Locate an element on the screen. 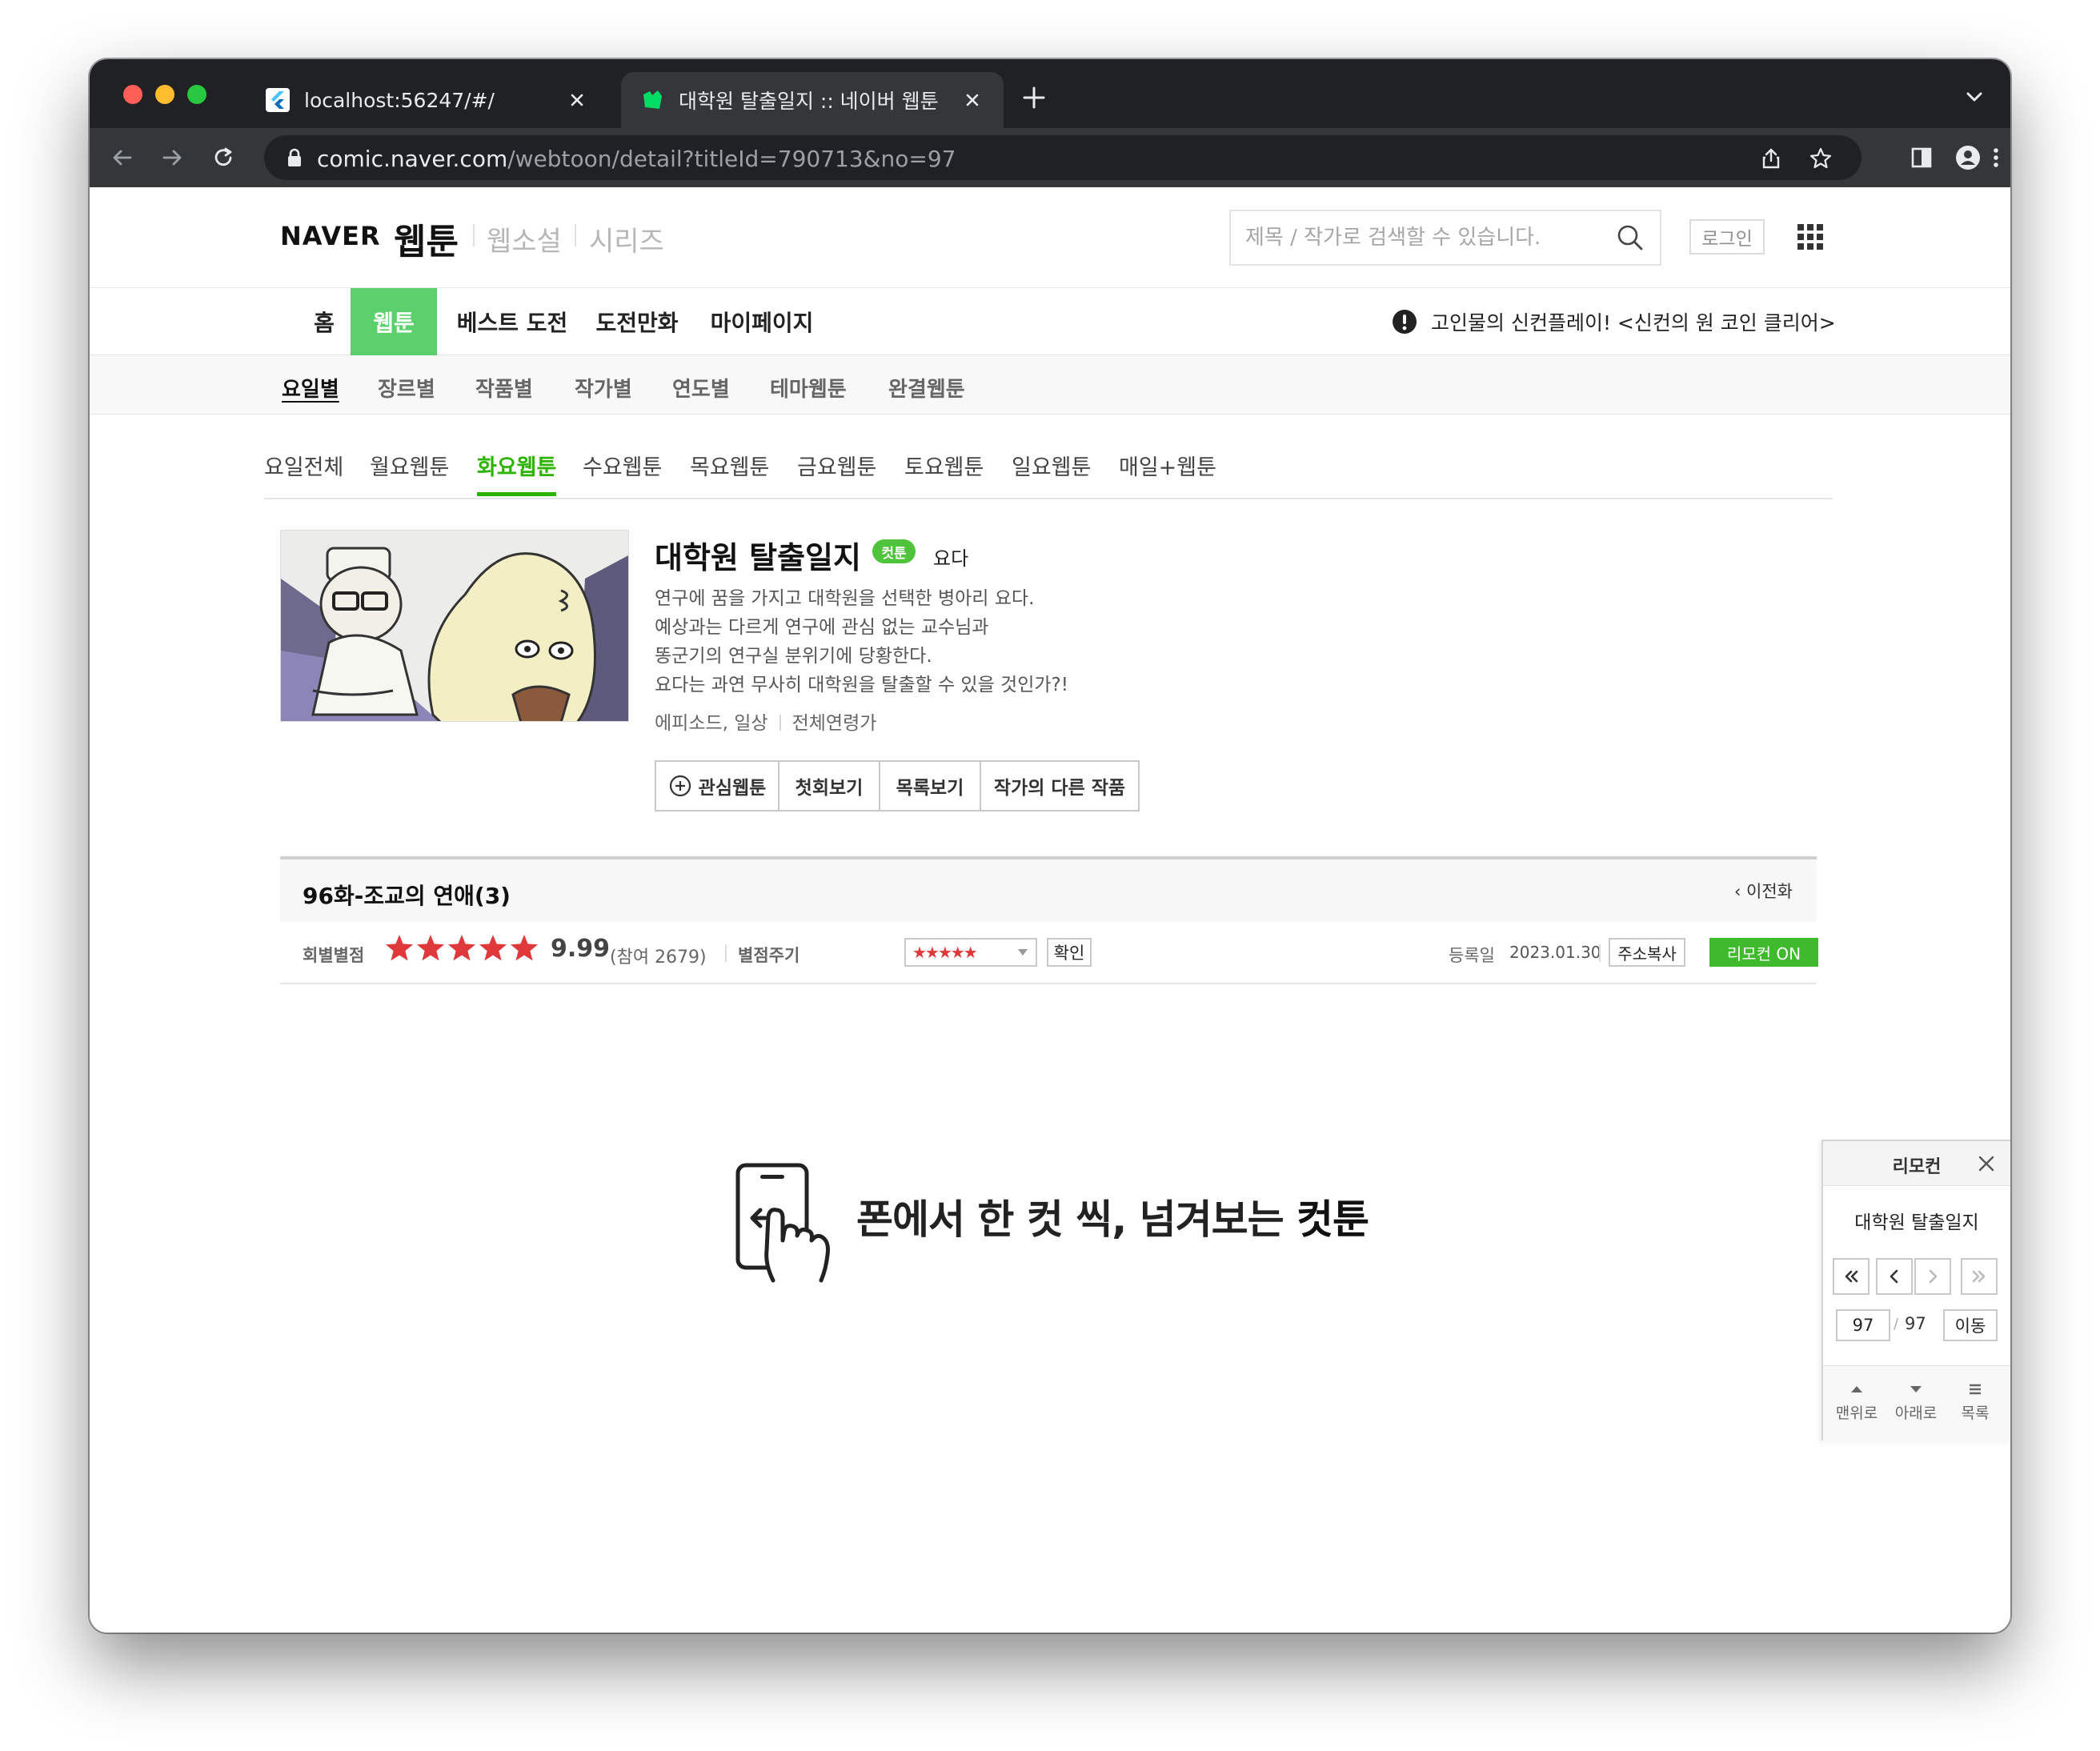 The width and height of the screenshot is (2100, 1751). new-tab-icon is located at coordinates (1034, 97).